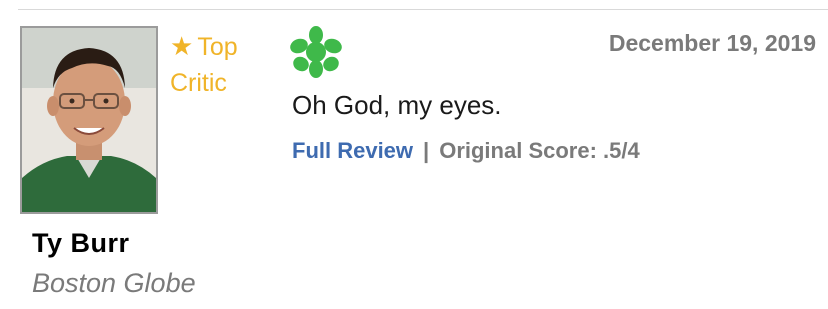 The image size is (828, 309). I want to click on top-critic-label-line1: Top, so click(217, 47).